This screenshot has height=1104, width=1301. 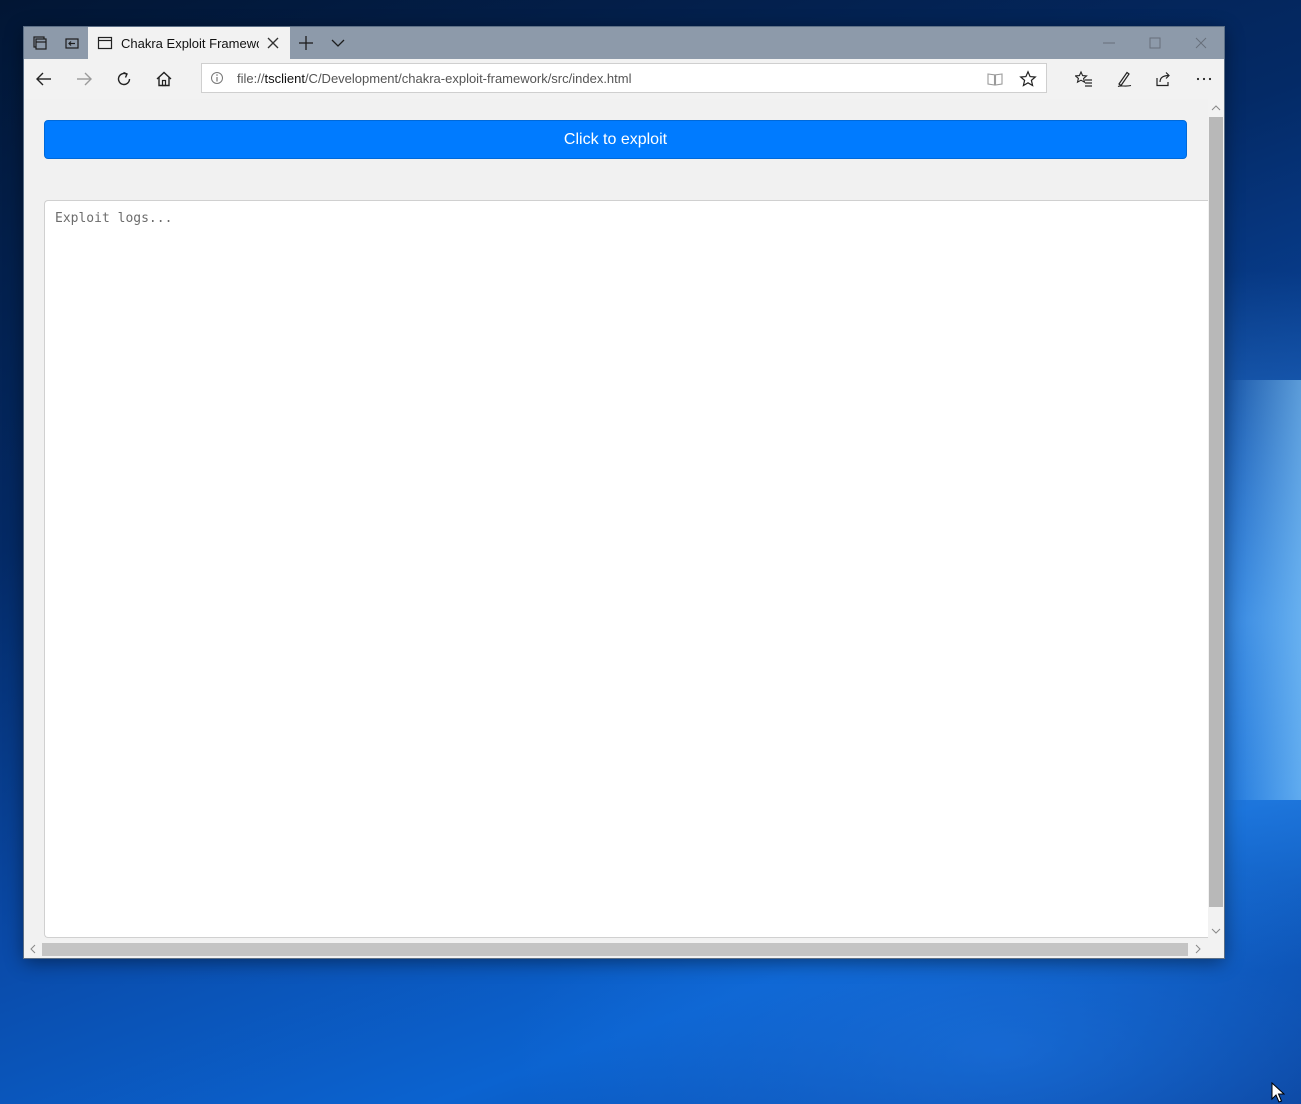 I want to click on info-icon, so click(x=217, y=78).